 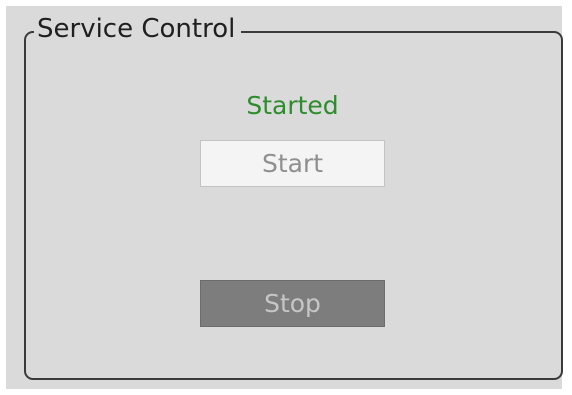 I want to click on start-button: Start, so click(x=292, y=163).